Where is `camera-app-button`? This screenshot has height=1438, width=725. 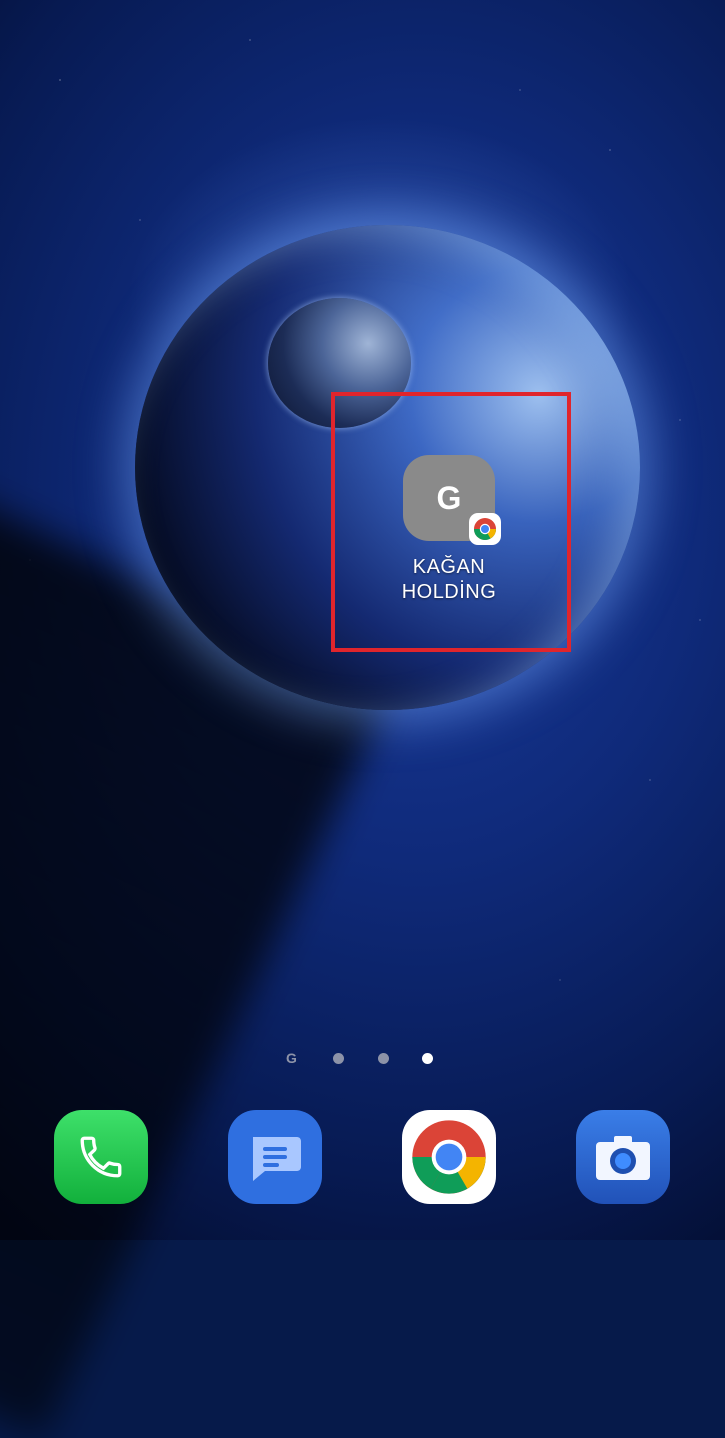
camera-app-button is located at coordinates (623, 1157).